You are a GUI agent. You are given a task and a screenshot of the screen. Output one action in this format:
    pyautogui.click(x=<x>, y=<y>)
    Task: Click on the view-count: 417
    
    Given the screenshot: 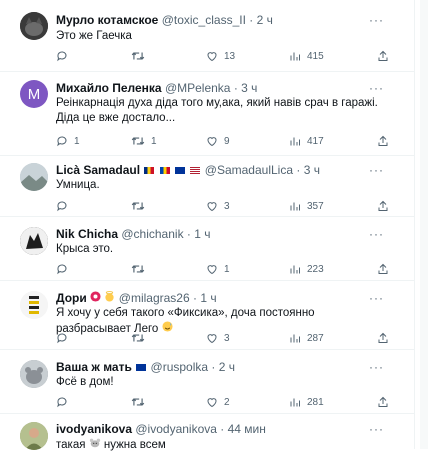 What is the action you would take?
    pyautogui.click(x=315, y=141)
    